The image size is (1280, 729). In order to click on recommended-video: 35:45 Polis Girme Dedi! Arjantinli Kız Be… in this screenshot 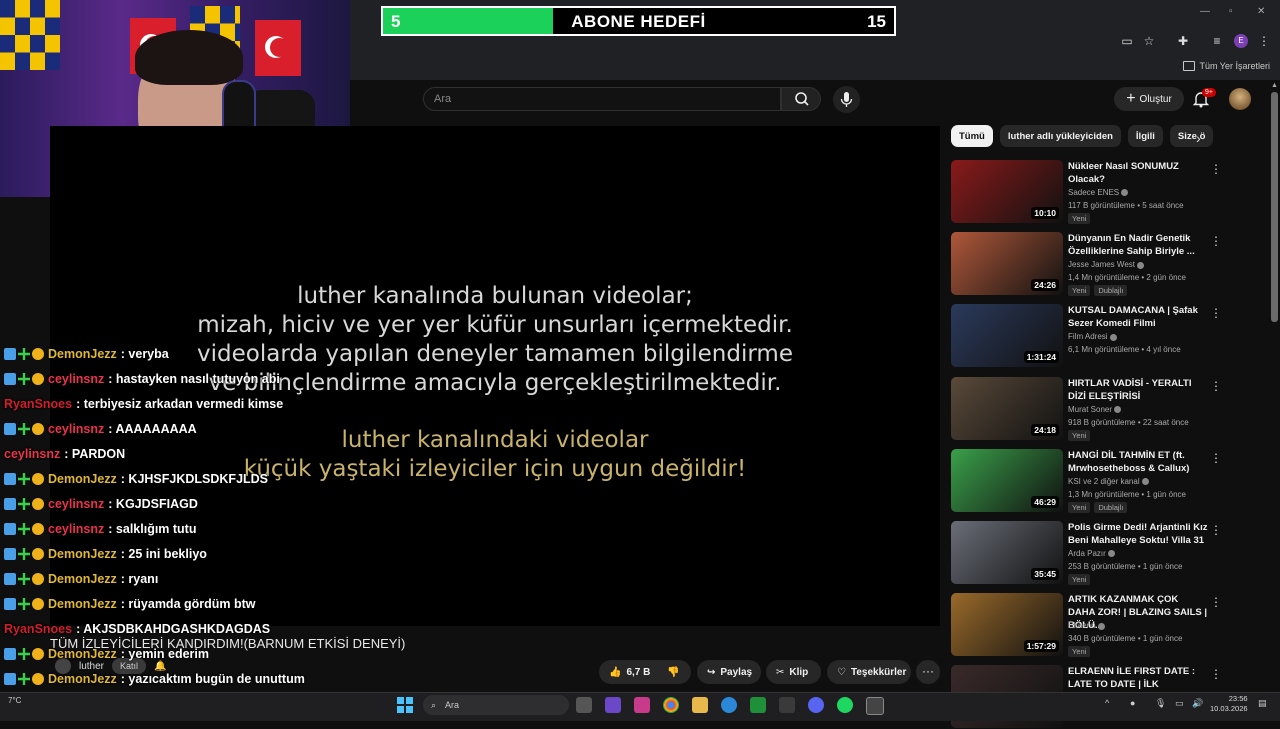, I will do `click(1111, 553)`.